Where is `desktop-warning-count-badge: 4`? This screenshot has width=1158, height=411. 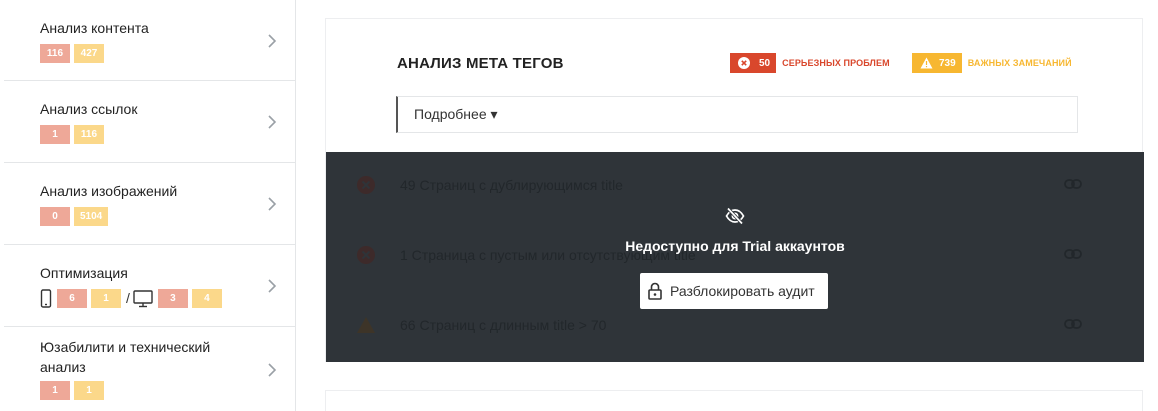 desktop-warning-count-badge: 4 is located at coordinates (206, 298).